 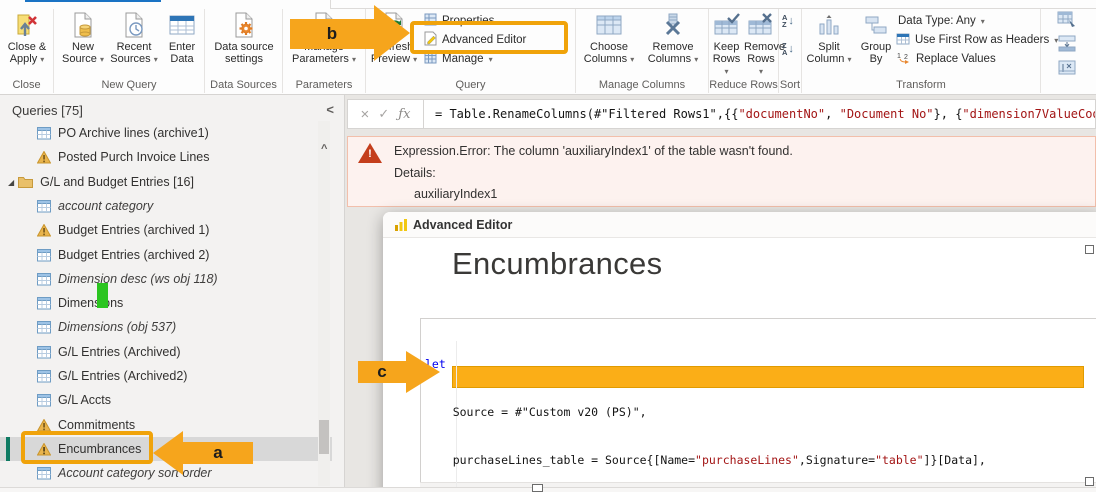 What do you see at coordinates (27, 25) in the screenshot?
I see `close-apply-icon` at bounding box center [27, 25].